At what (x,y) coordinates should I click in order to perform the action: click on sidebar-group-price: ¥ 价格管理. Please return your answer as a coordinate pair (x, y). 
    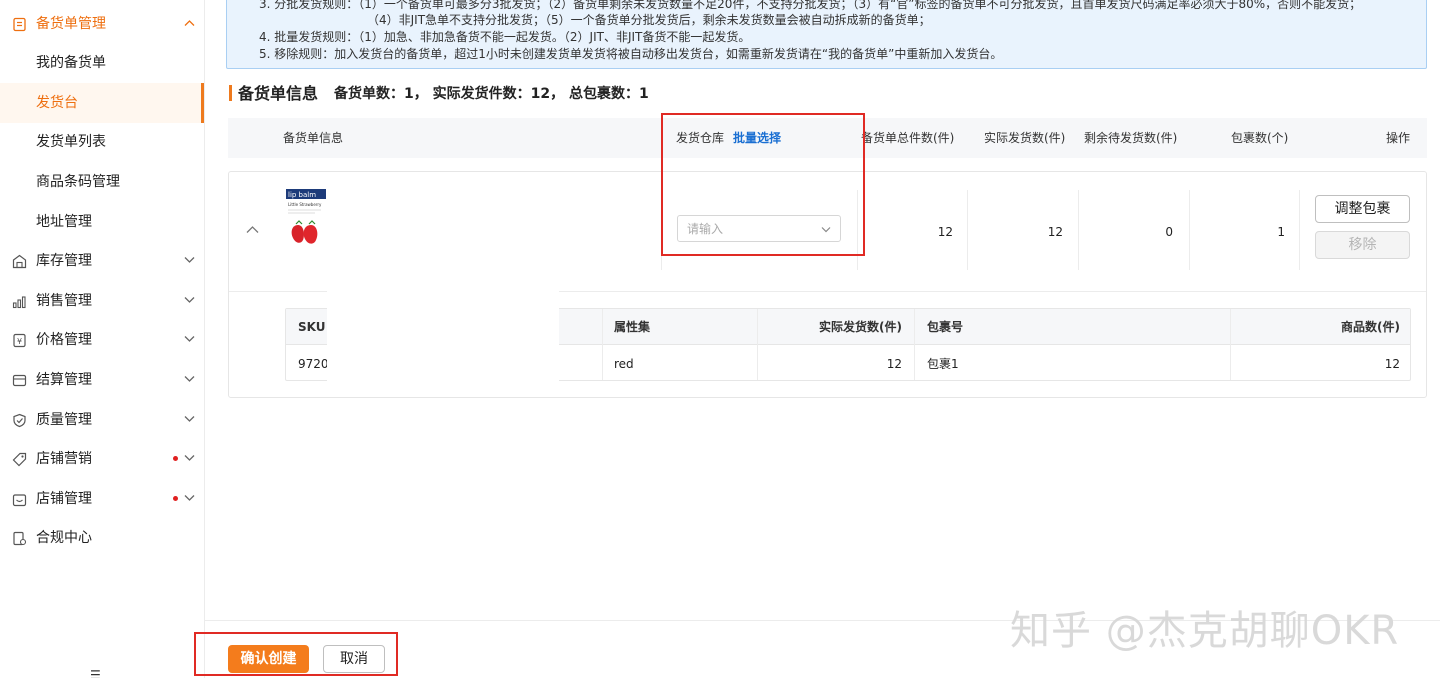
    Looking at the image, I should click on (102, 340).